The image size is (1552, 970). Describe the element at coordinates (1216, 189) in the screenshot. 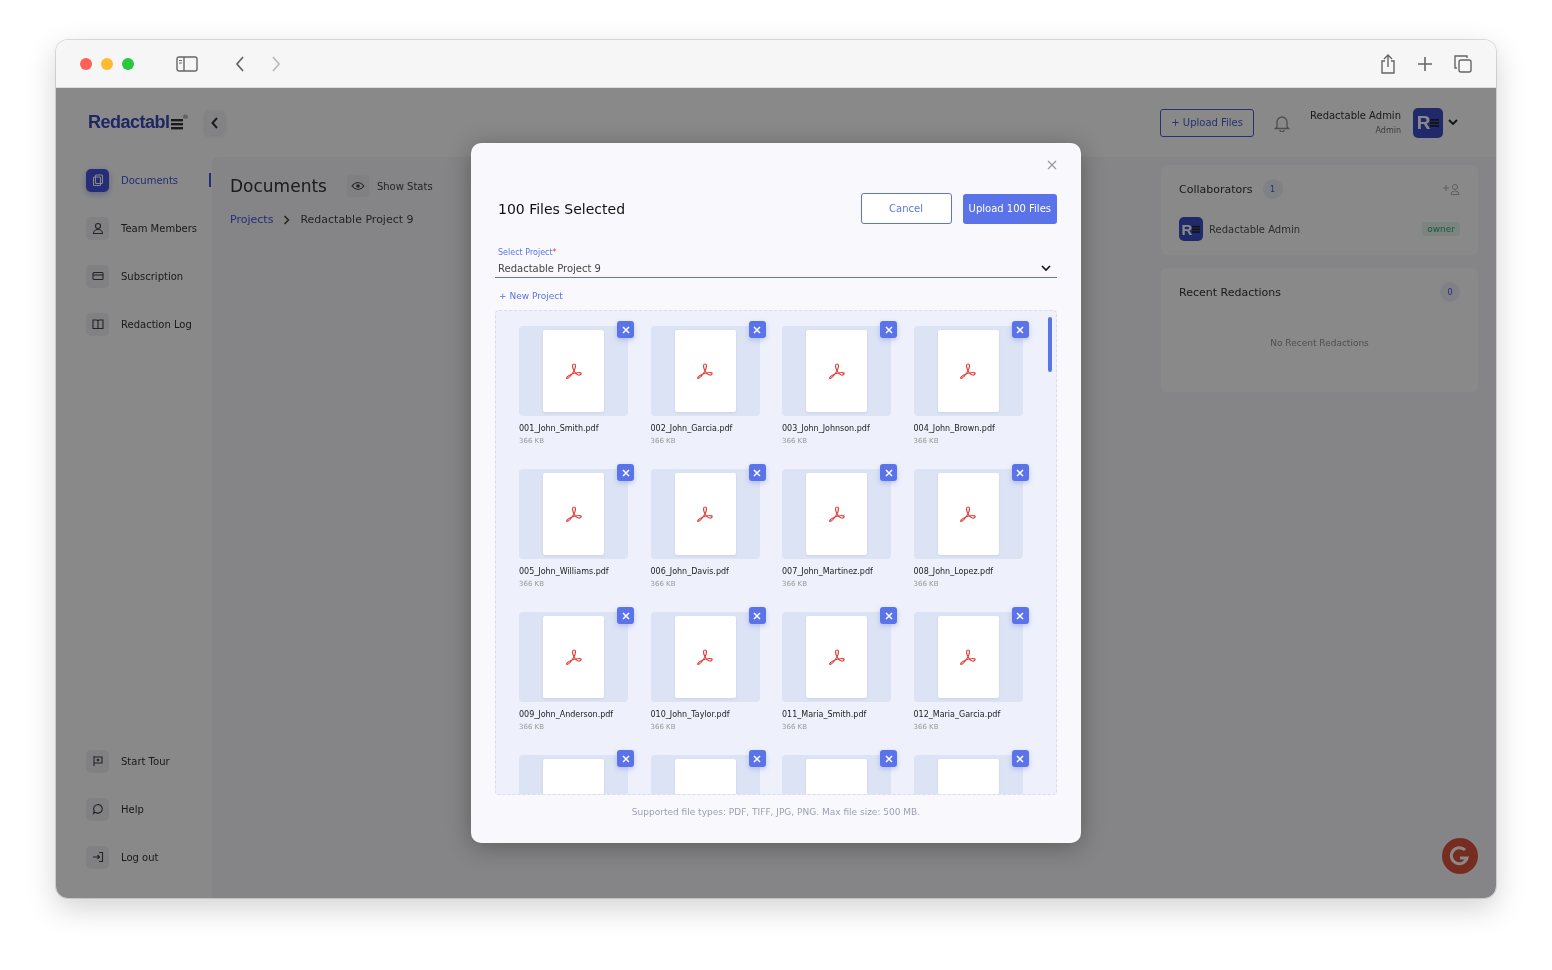

I see `card-title: Collaborators` at that location.